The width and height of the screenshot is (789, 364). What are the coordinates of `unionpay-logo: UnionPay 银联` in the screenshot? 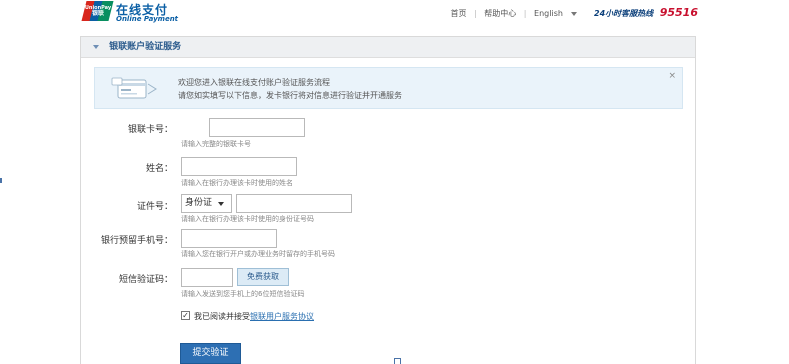 It's located at (97, 11).